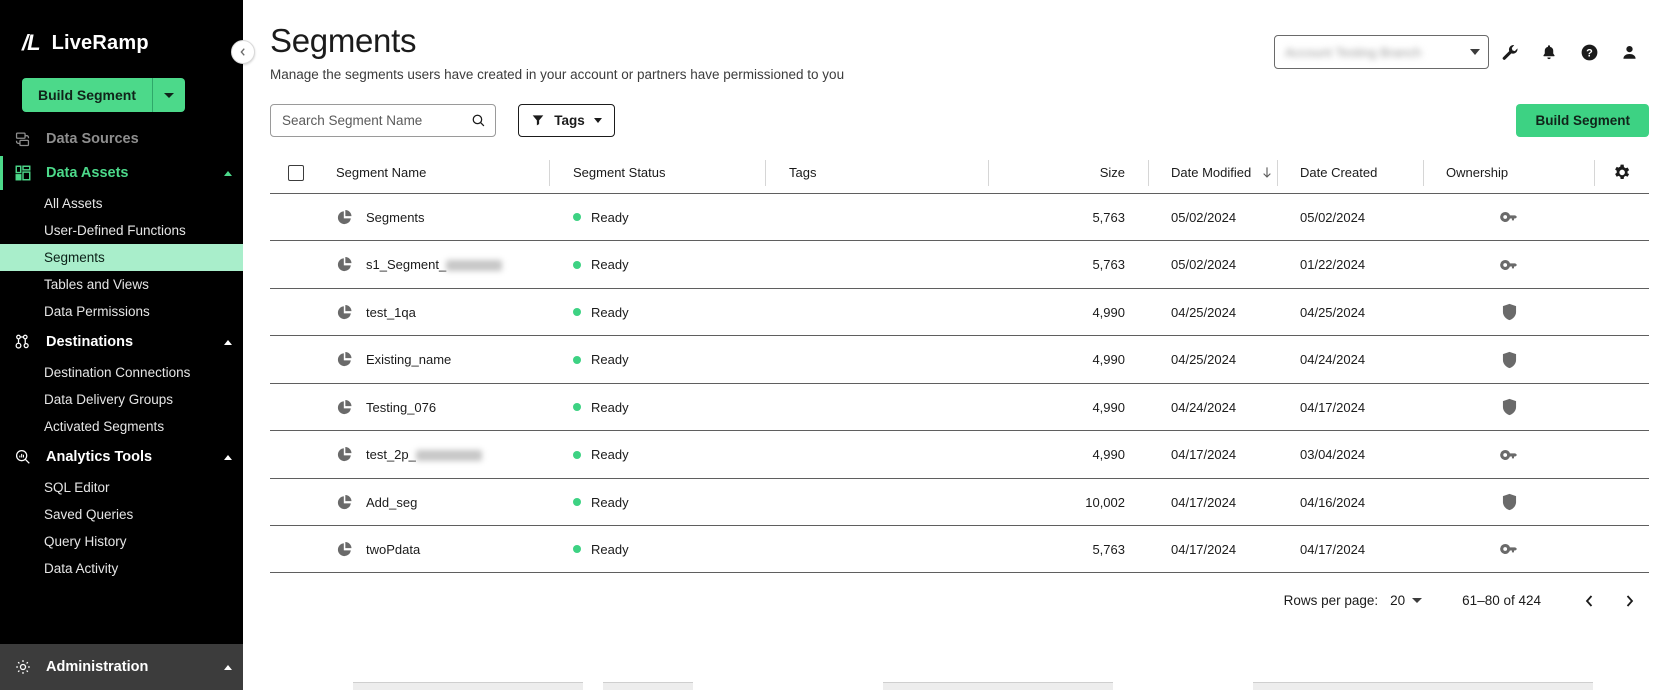 Image resolution: width=1679 pixels, height=690 pixels. I want to click on sidebar-item-activated-segments: Activated Segments, so click(121, 426).